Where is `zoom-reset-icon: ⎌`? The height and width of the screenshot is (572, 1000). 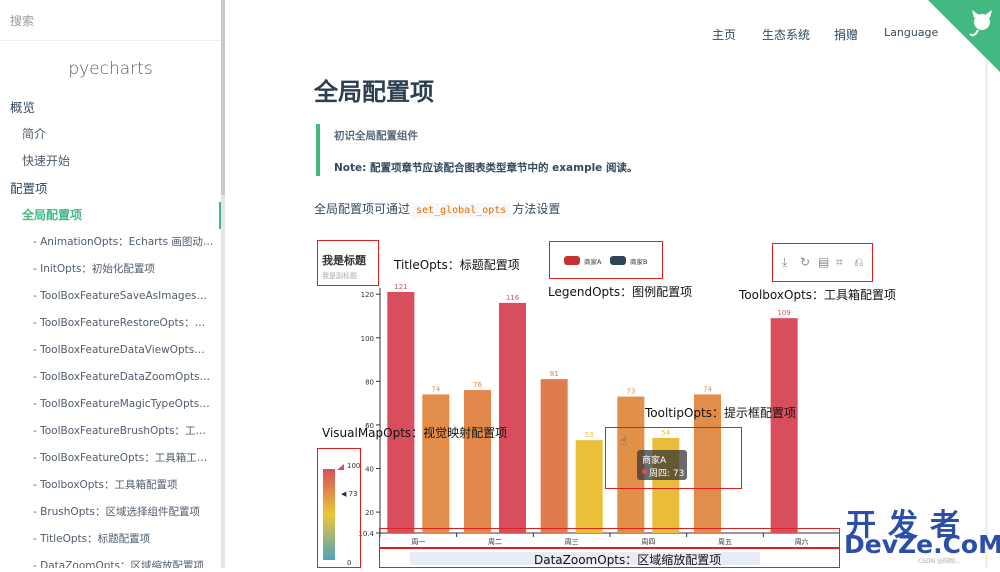
zoom-reset-icon: ⎌ is located at coordinates (859, 262).